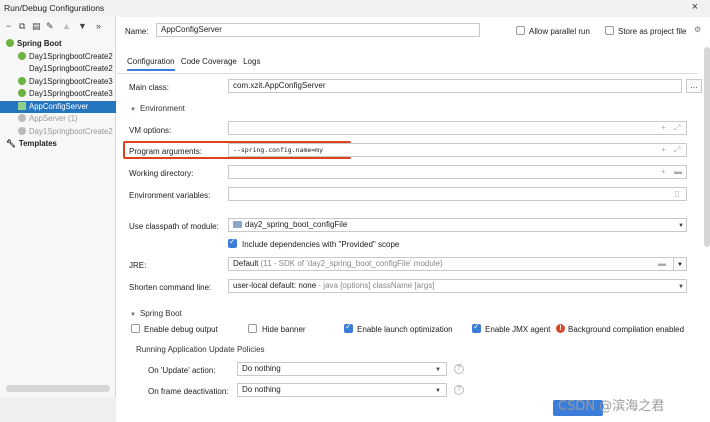 The image size is (710, 422). I want to click on wrench-icon: 🔧︎, so click(11, 143).